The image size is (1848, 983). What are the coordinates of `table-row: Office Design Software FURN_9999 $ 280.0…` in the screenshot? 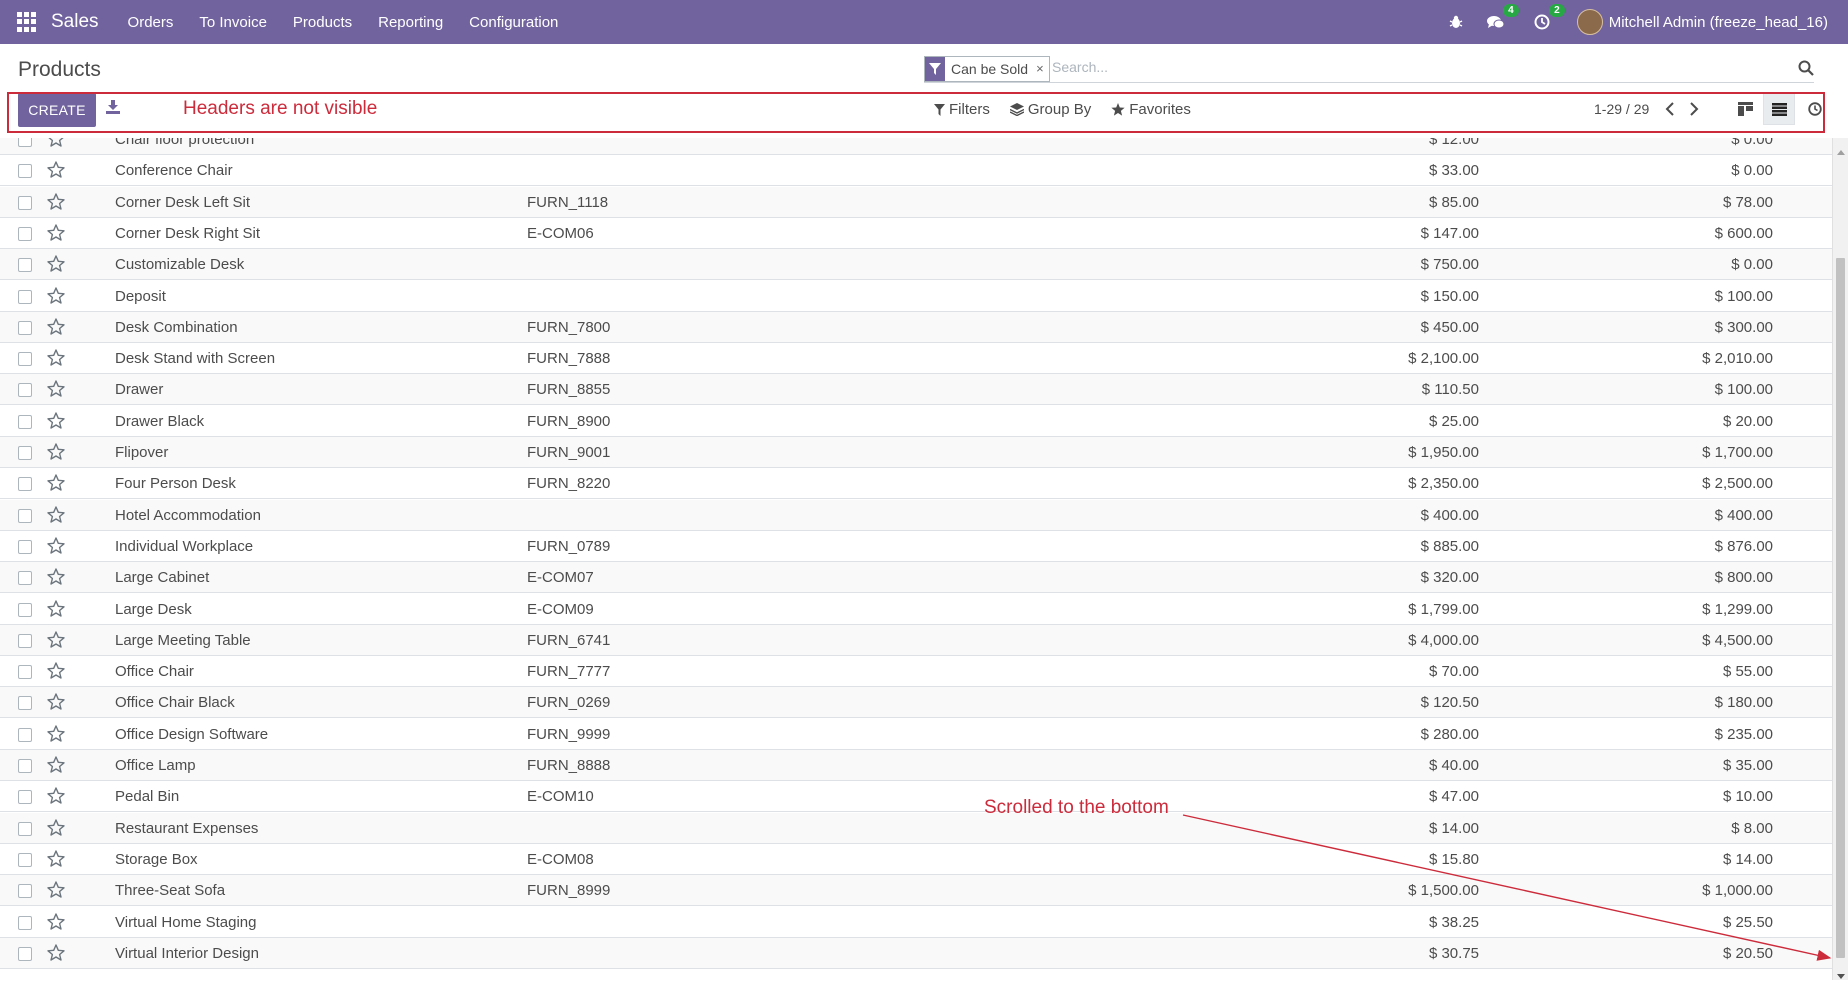 It's located at (916, 734).